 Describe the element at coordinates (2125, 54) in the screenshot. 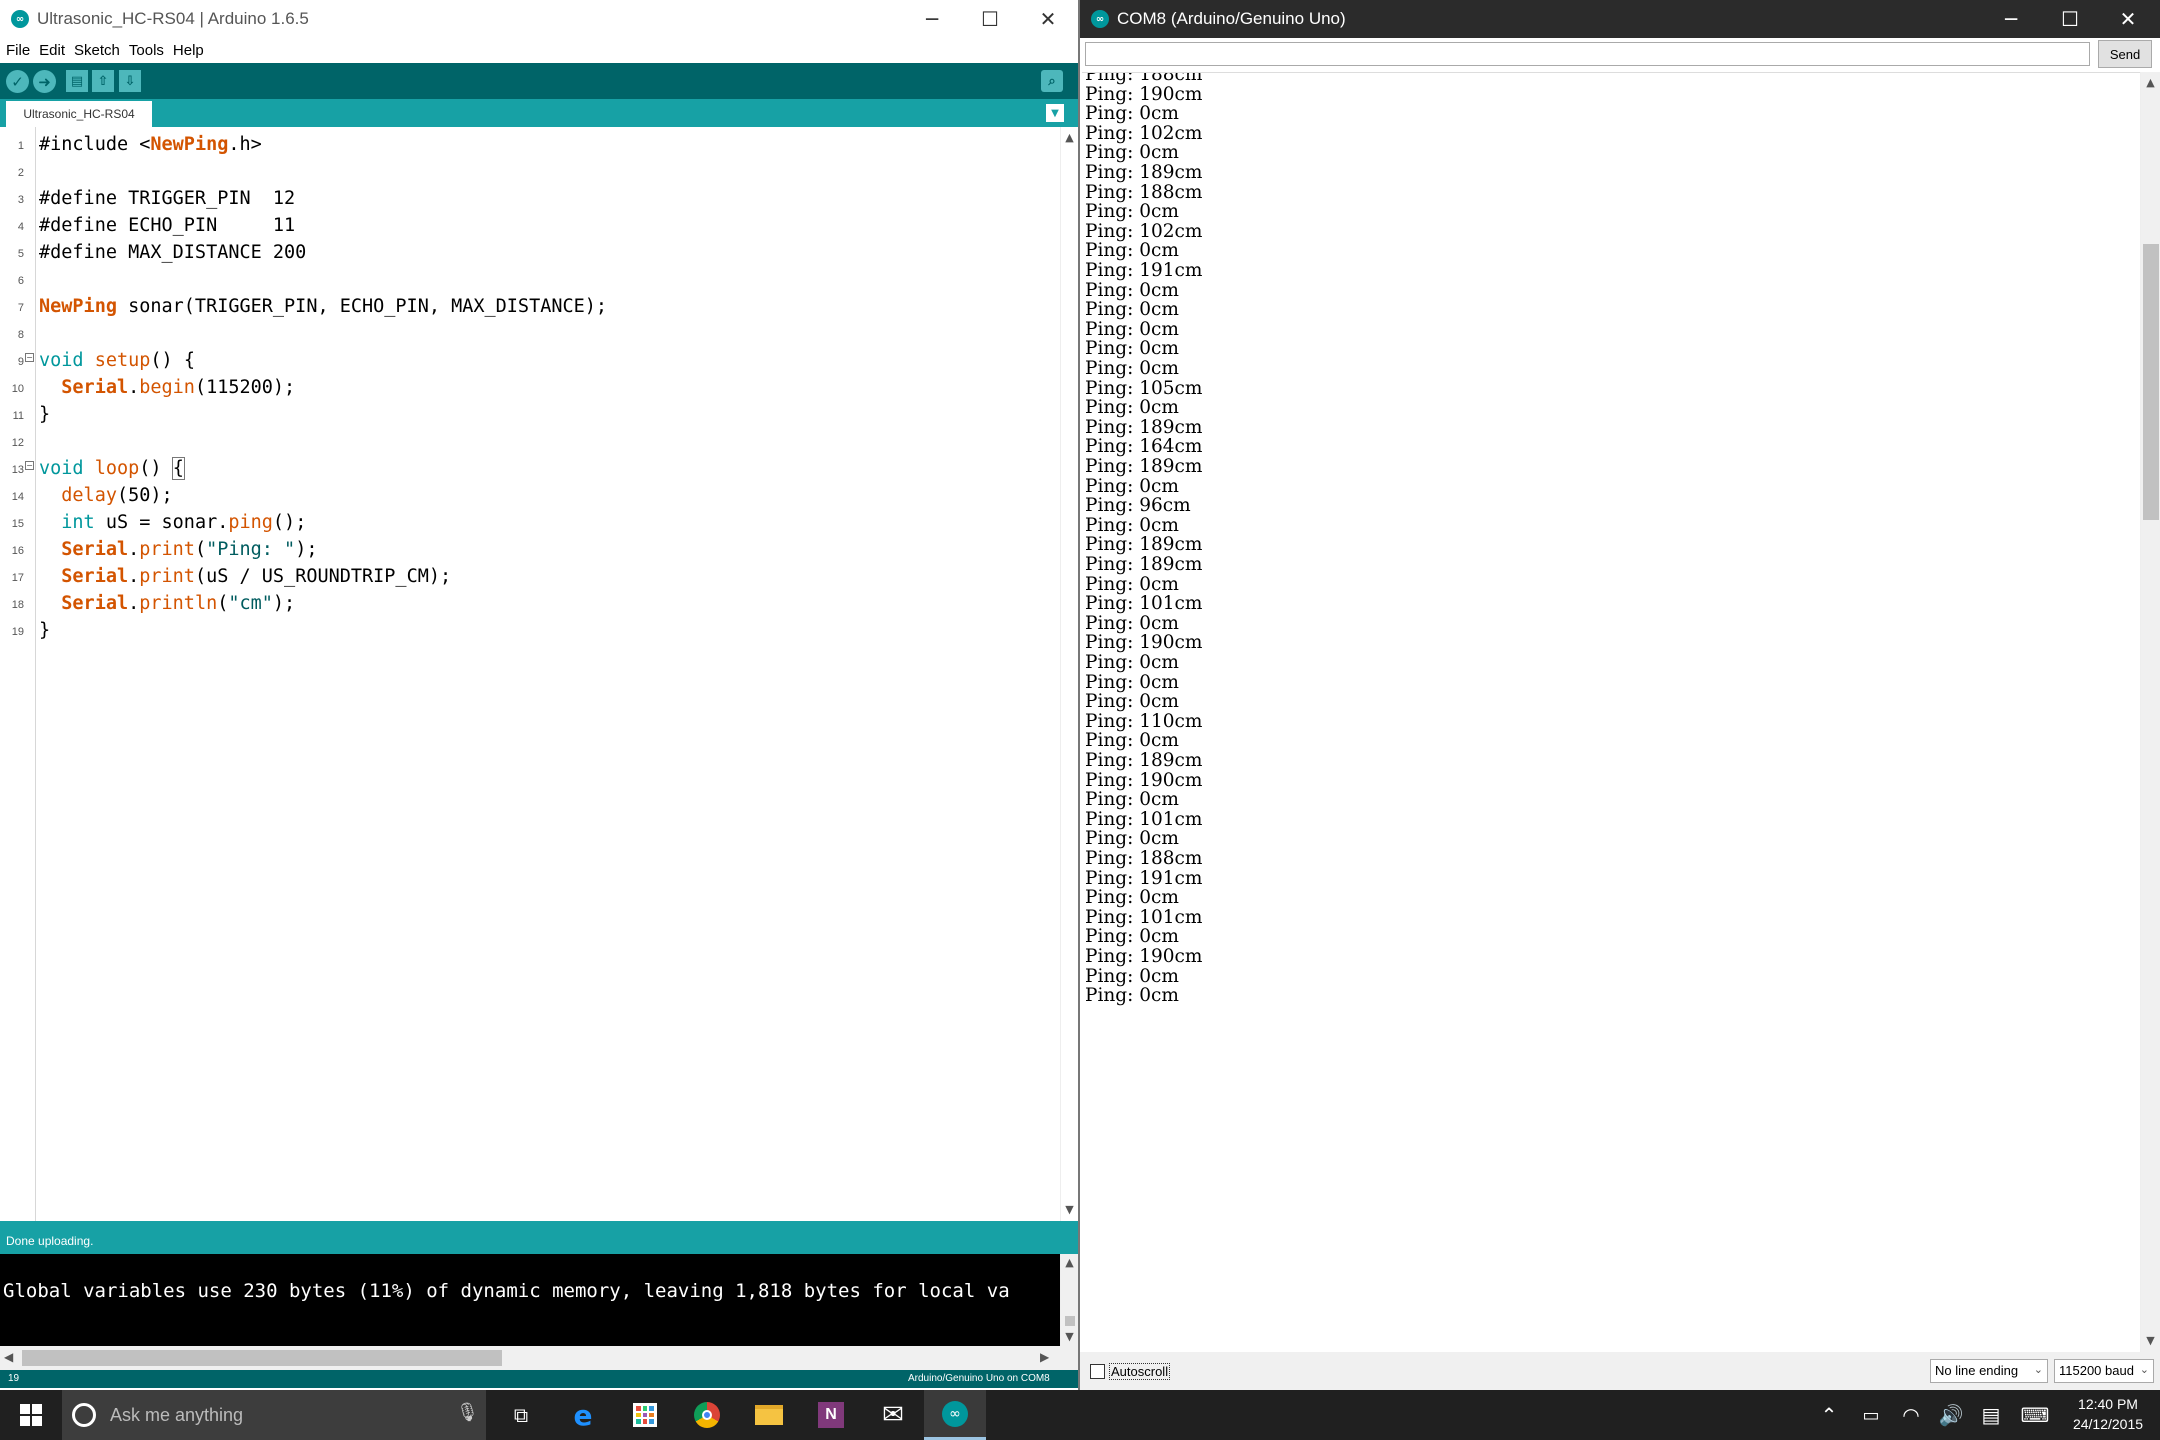

I see `send-button: Send` at that location.